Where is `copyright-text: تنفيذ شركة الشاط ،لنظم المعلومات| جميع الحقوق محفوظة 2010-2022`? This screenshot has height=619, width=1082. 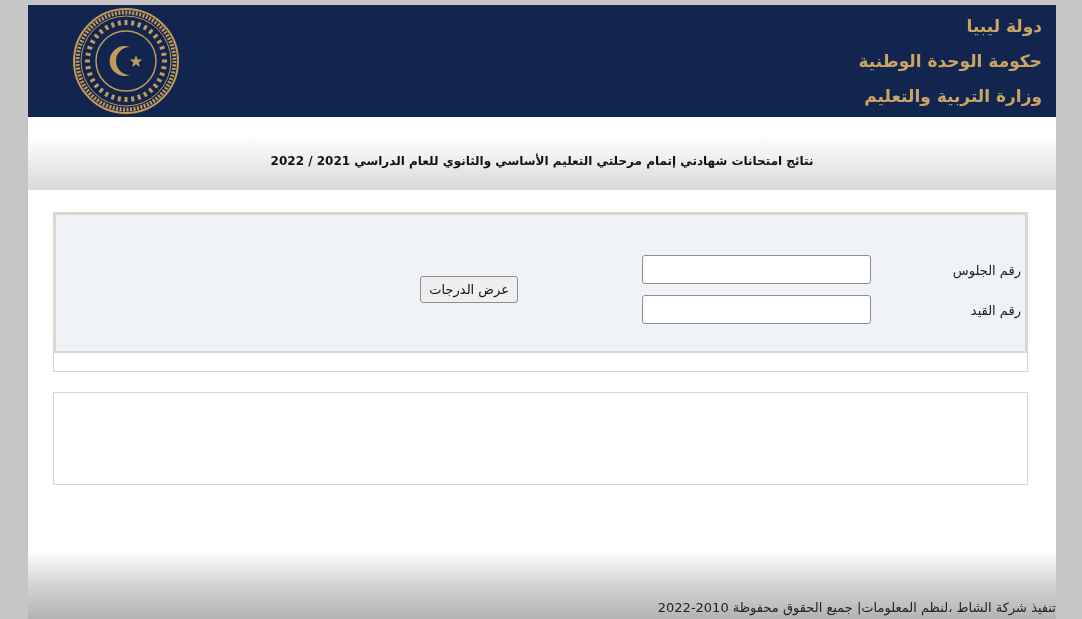 copyright-text: تنفيذ شركة الشاط ،لنظم المعلومات| جميع الحقوق محفوظة 2010-2022 is located at coordinates (856, 607).